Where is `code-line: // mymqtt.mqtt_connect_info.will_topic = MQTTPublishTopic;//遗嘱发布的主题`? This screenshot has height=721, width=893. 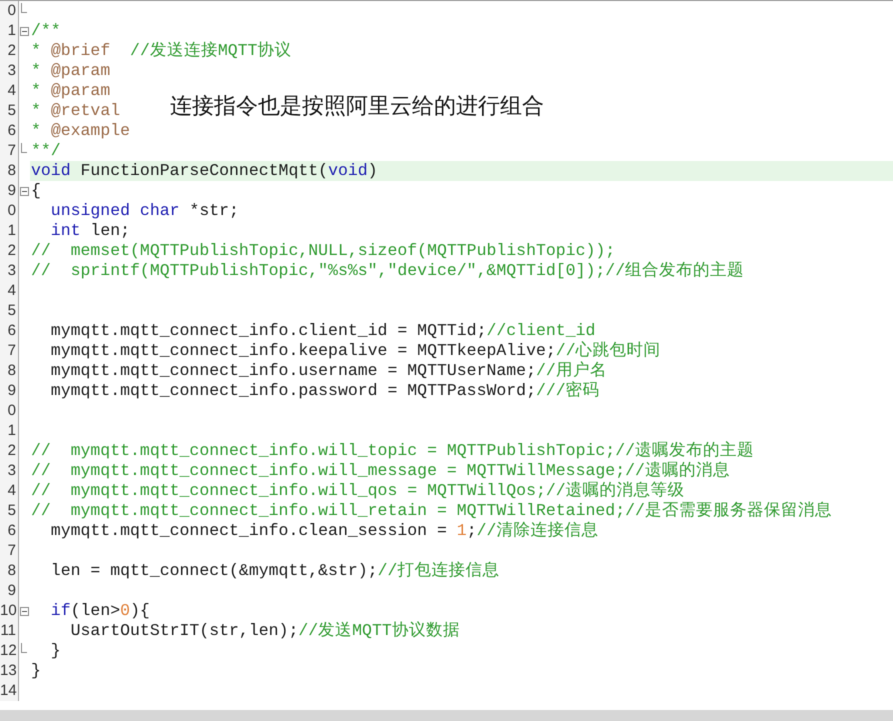 code-line: // mymqtt.mqtt_connect_info.will_topic = MQTTPublishTopic;//遗嘱发布的主题 is located at coordinates (392, 451).